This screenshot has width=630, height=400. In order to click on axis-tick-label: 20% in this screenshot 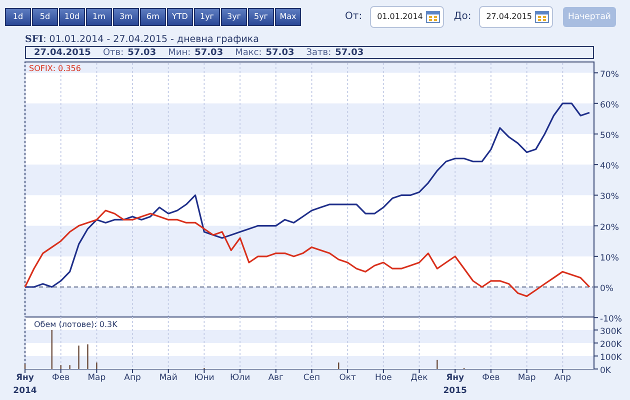, I will do `click(609, 227)`.